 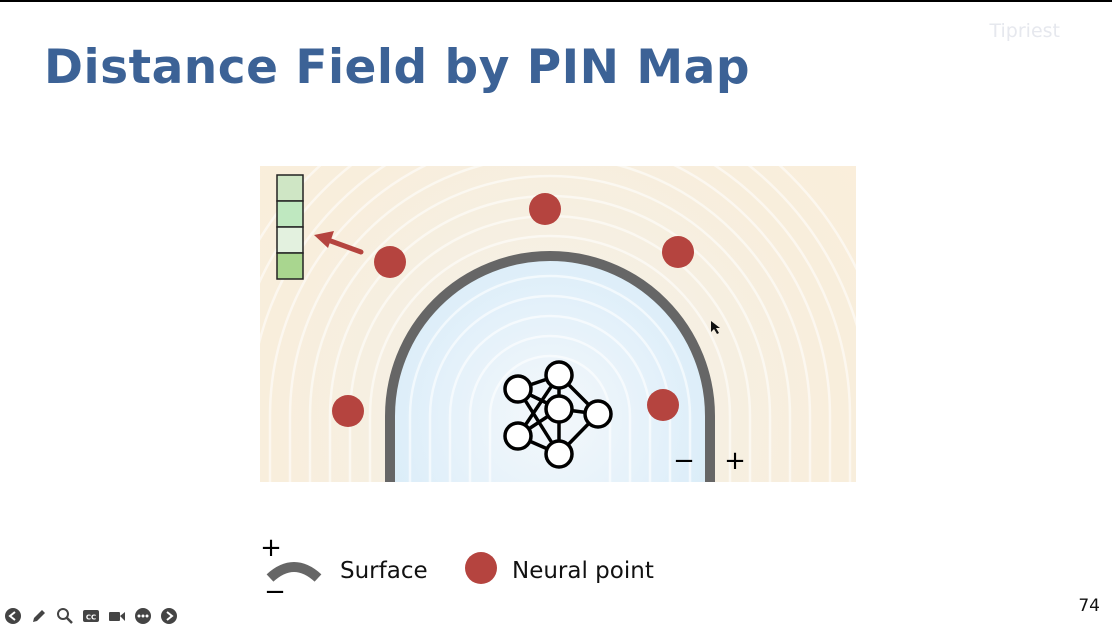 What do you see at coordinates (397, 67) in the screenshot?
I see `slide-title: Distance Field by PIN Map` at bounding box center [397, 67].